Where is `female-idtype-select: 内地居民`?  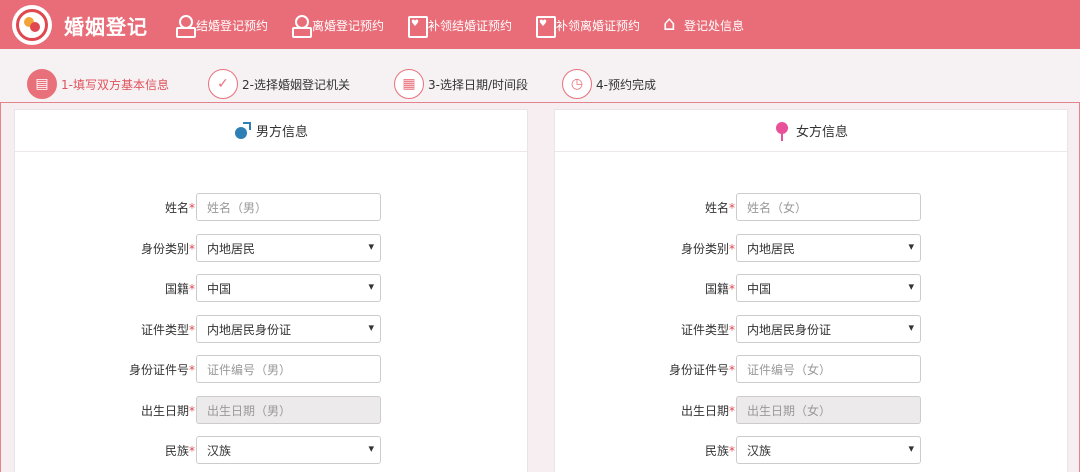
female-idtype-select: 内地居民 is located at coordinates (828, 248).